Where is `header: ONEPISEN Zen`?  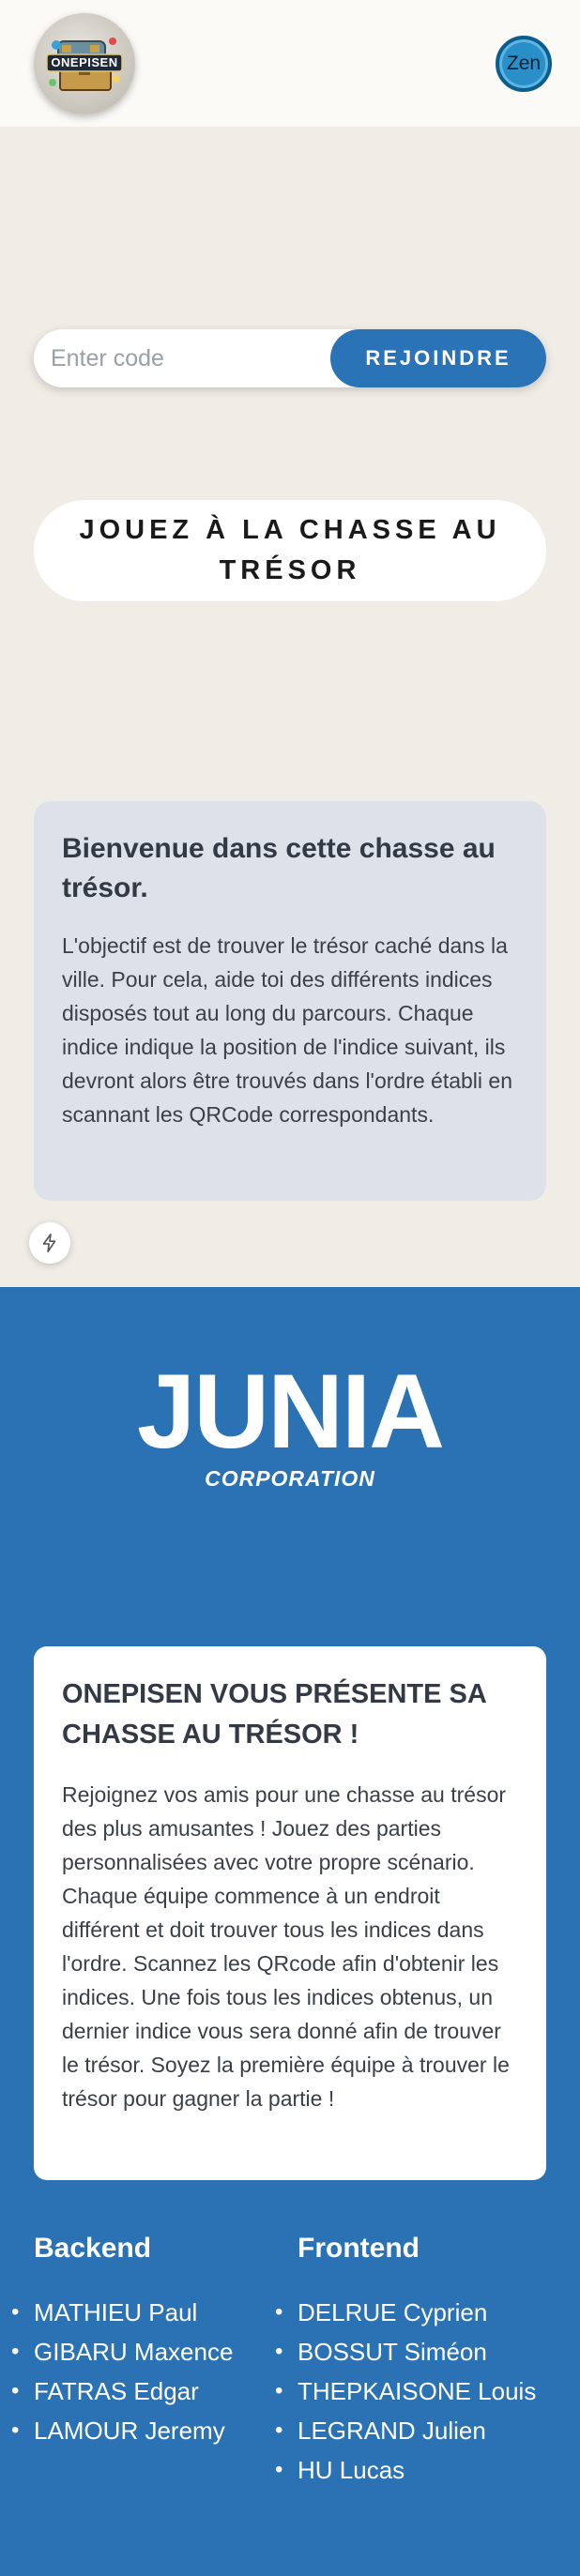 header: ONEPISEN Zen is located at coordinates (290, 64).